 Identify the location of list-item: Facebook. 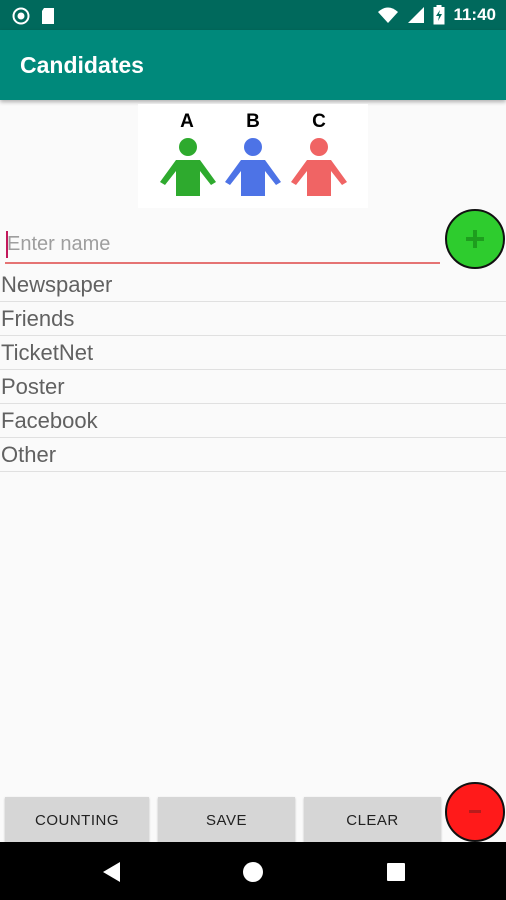
(253, 421).